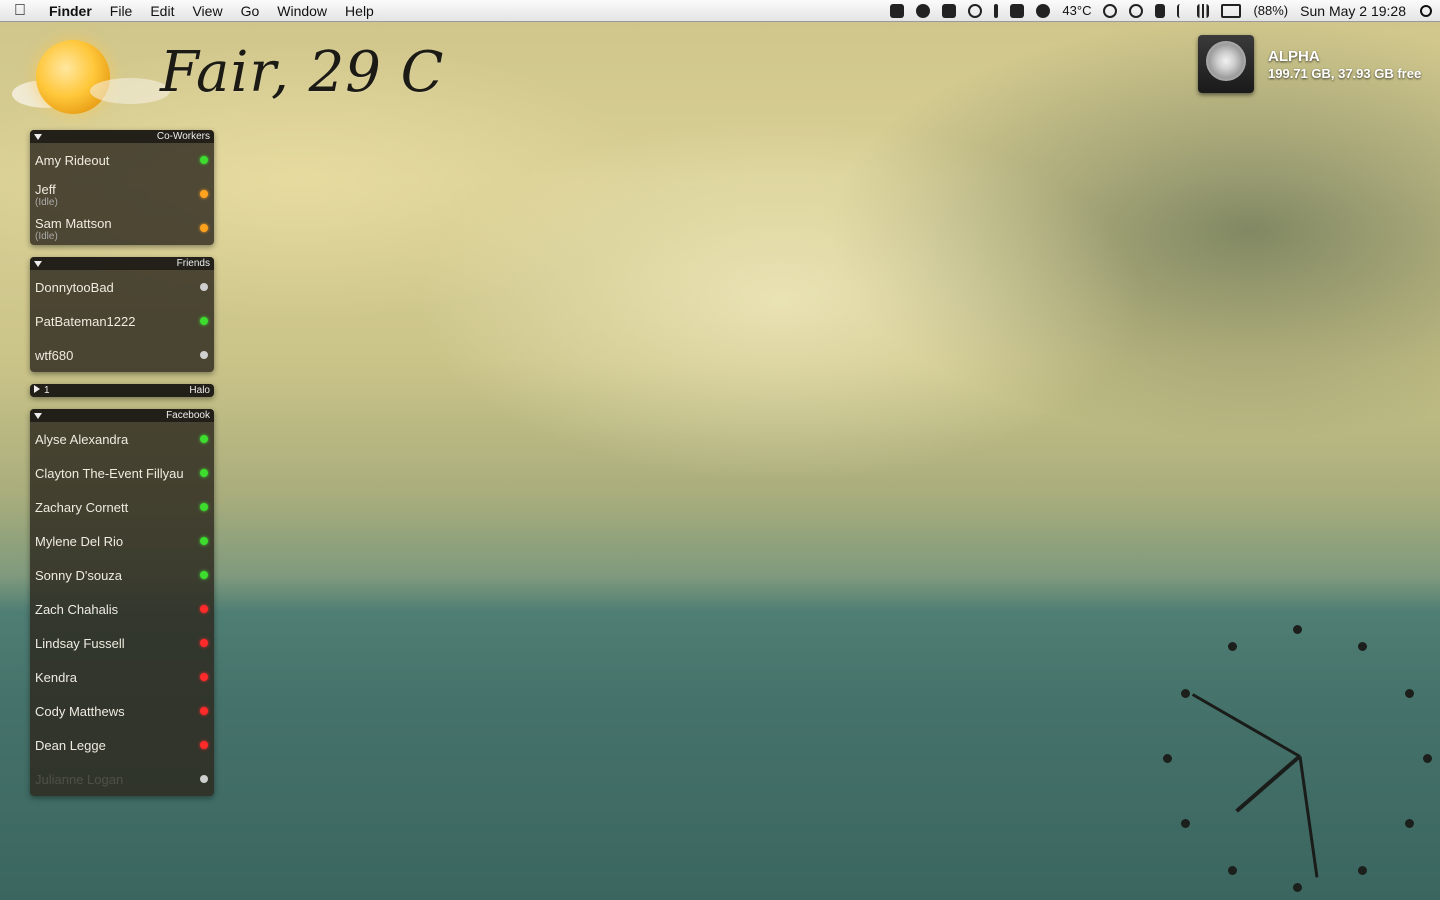 Image resolution: width=1440 pixels, height=900 pixels. Describe the element at coordinates (1076, 10) in the screenshot. I see `temperature-readout: 43°C` at that location.